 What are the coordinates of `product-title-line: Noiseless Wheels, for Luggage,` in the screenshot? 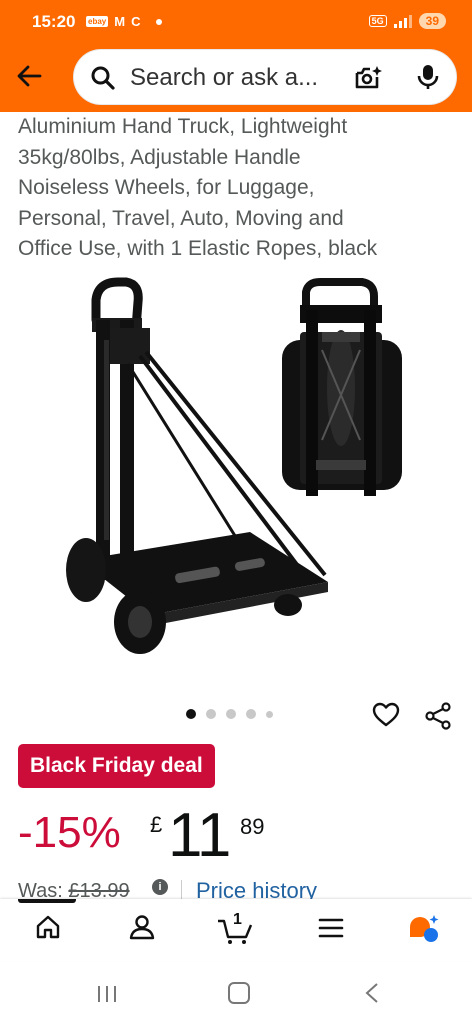 It's located at (166, 187).